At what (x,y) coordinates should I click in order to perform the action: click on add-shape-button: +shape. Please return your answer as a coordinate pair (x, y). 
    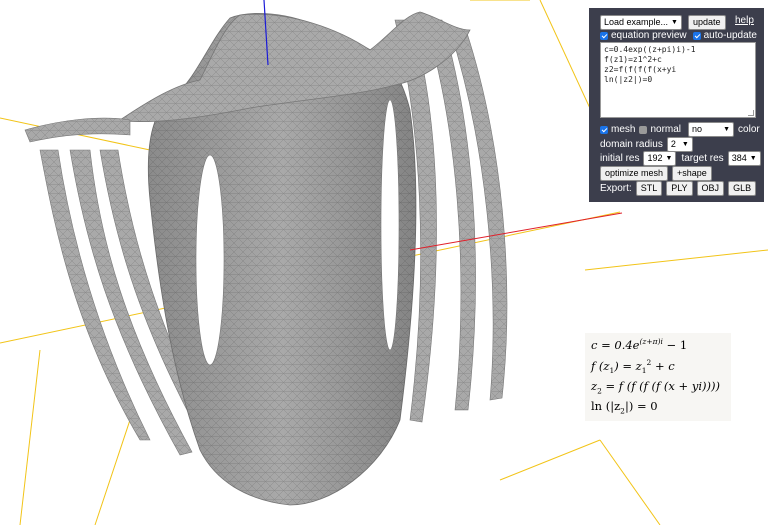
    Looking at the image, I should click on (692, 173).